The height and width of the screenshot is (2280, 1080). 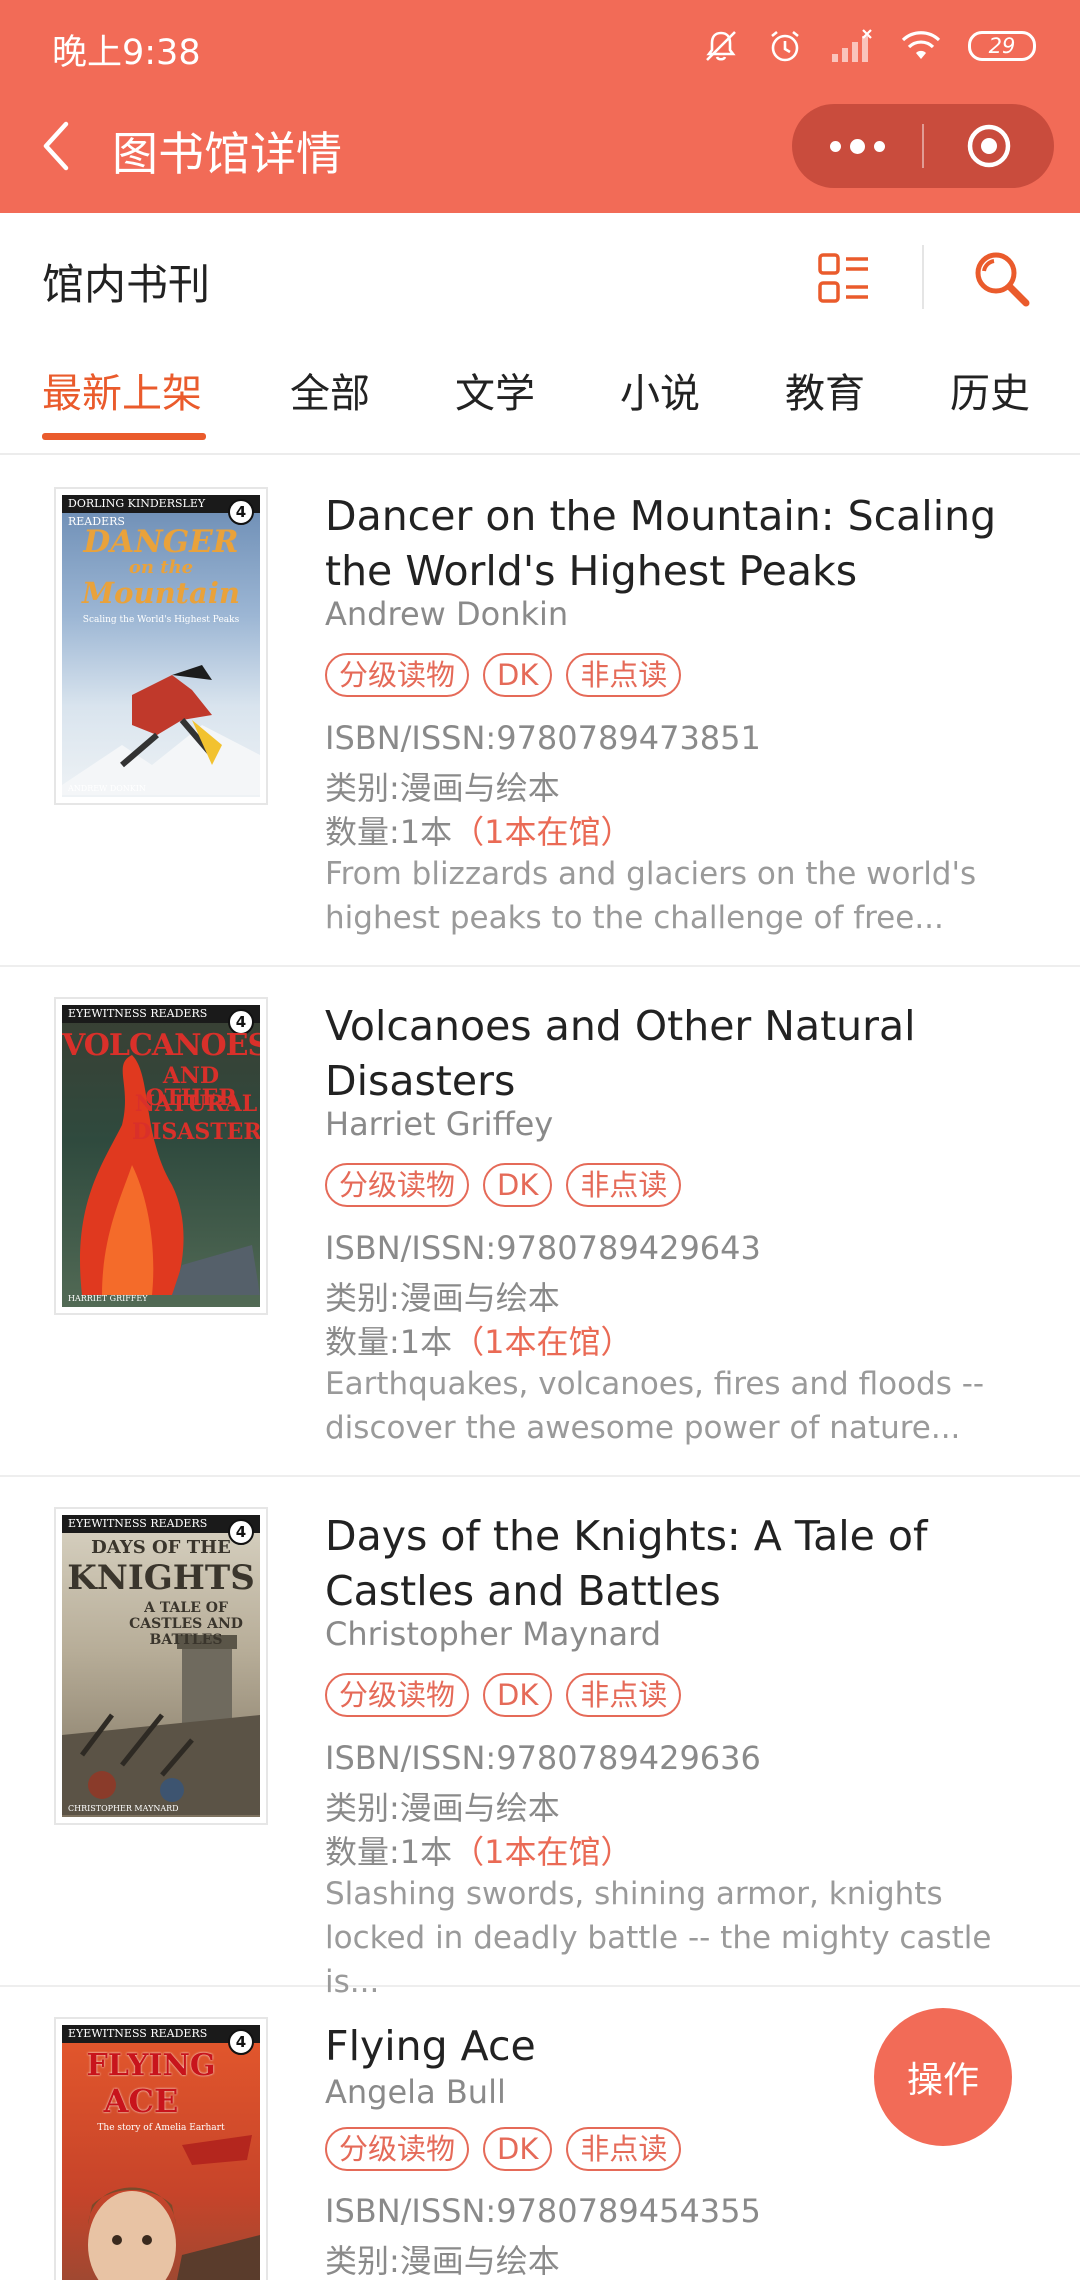 I want to click on book-isbn: ISBN/ISSN:9780789429636, so click(x=543, y=1758).